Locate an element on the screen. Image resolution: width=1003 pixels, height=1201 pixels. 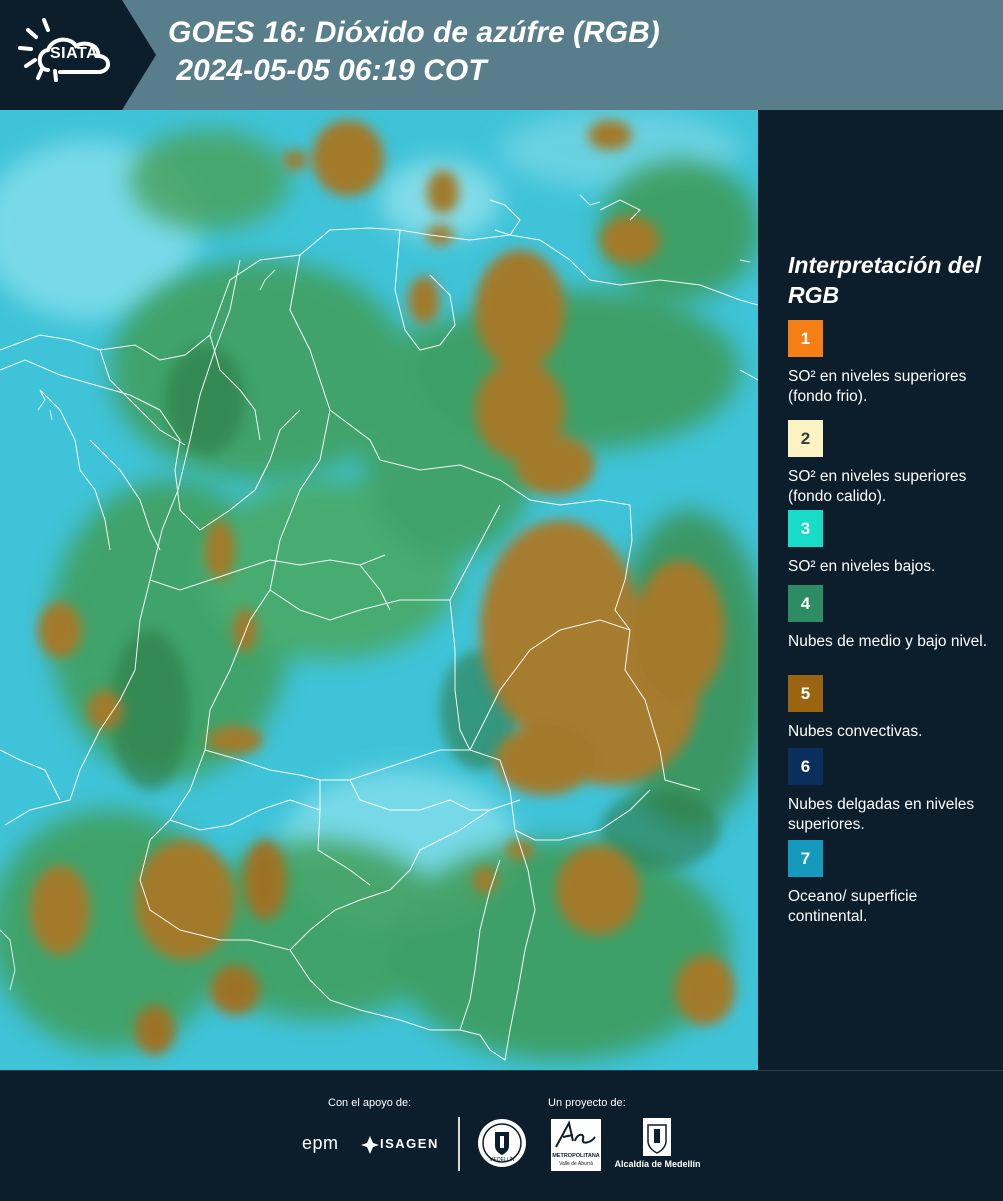
legend-swatch: 5 is located at coordinates (805, 693).